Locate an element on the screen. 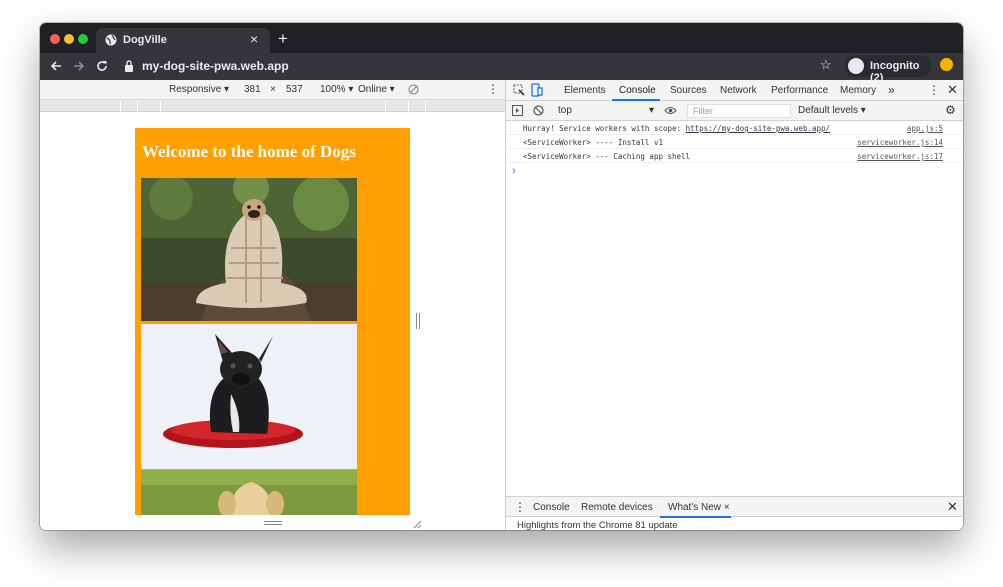 This screenshot has height=587, width=1003. close-drawer-icon: ✕ is located at coordinates (952, 507).